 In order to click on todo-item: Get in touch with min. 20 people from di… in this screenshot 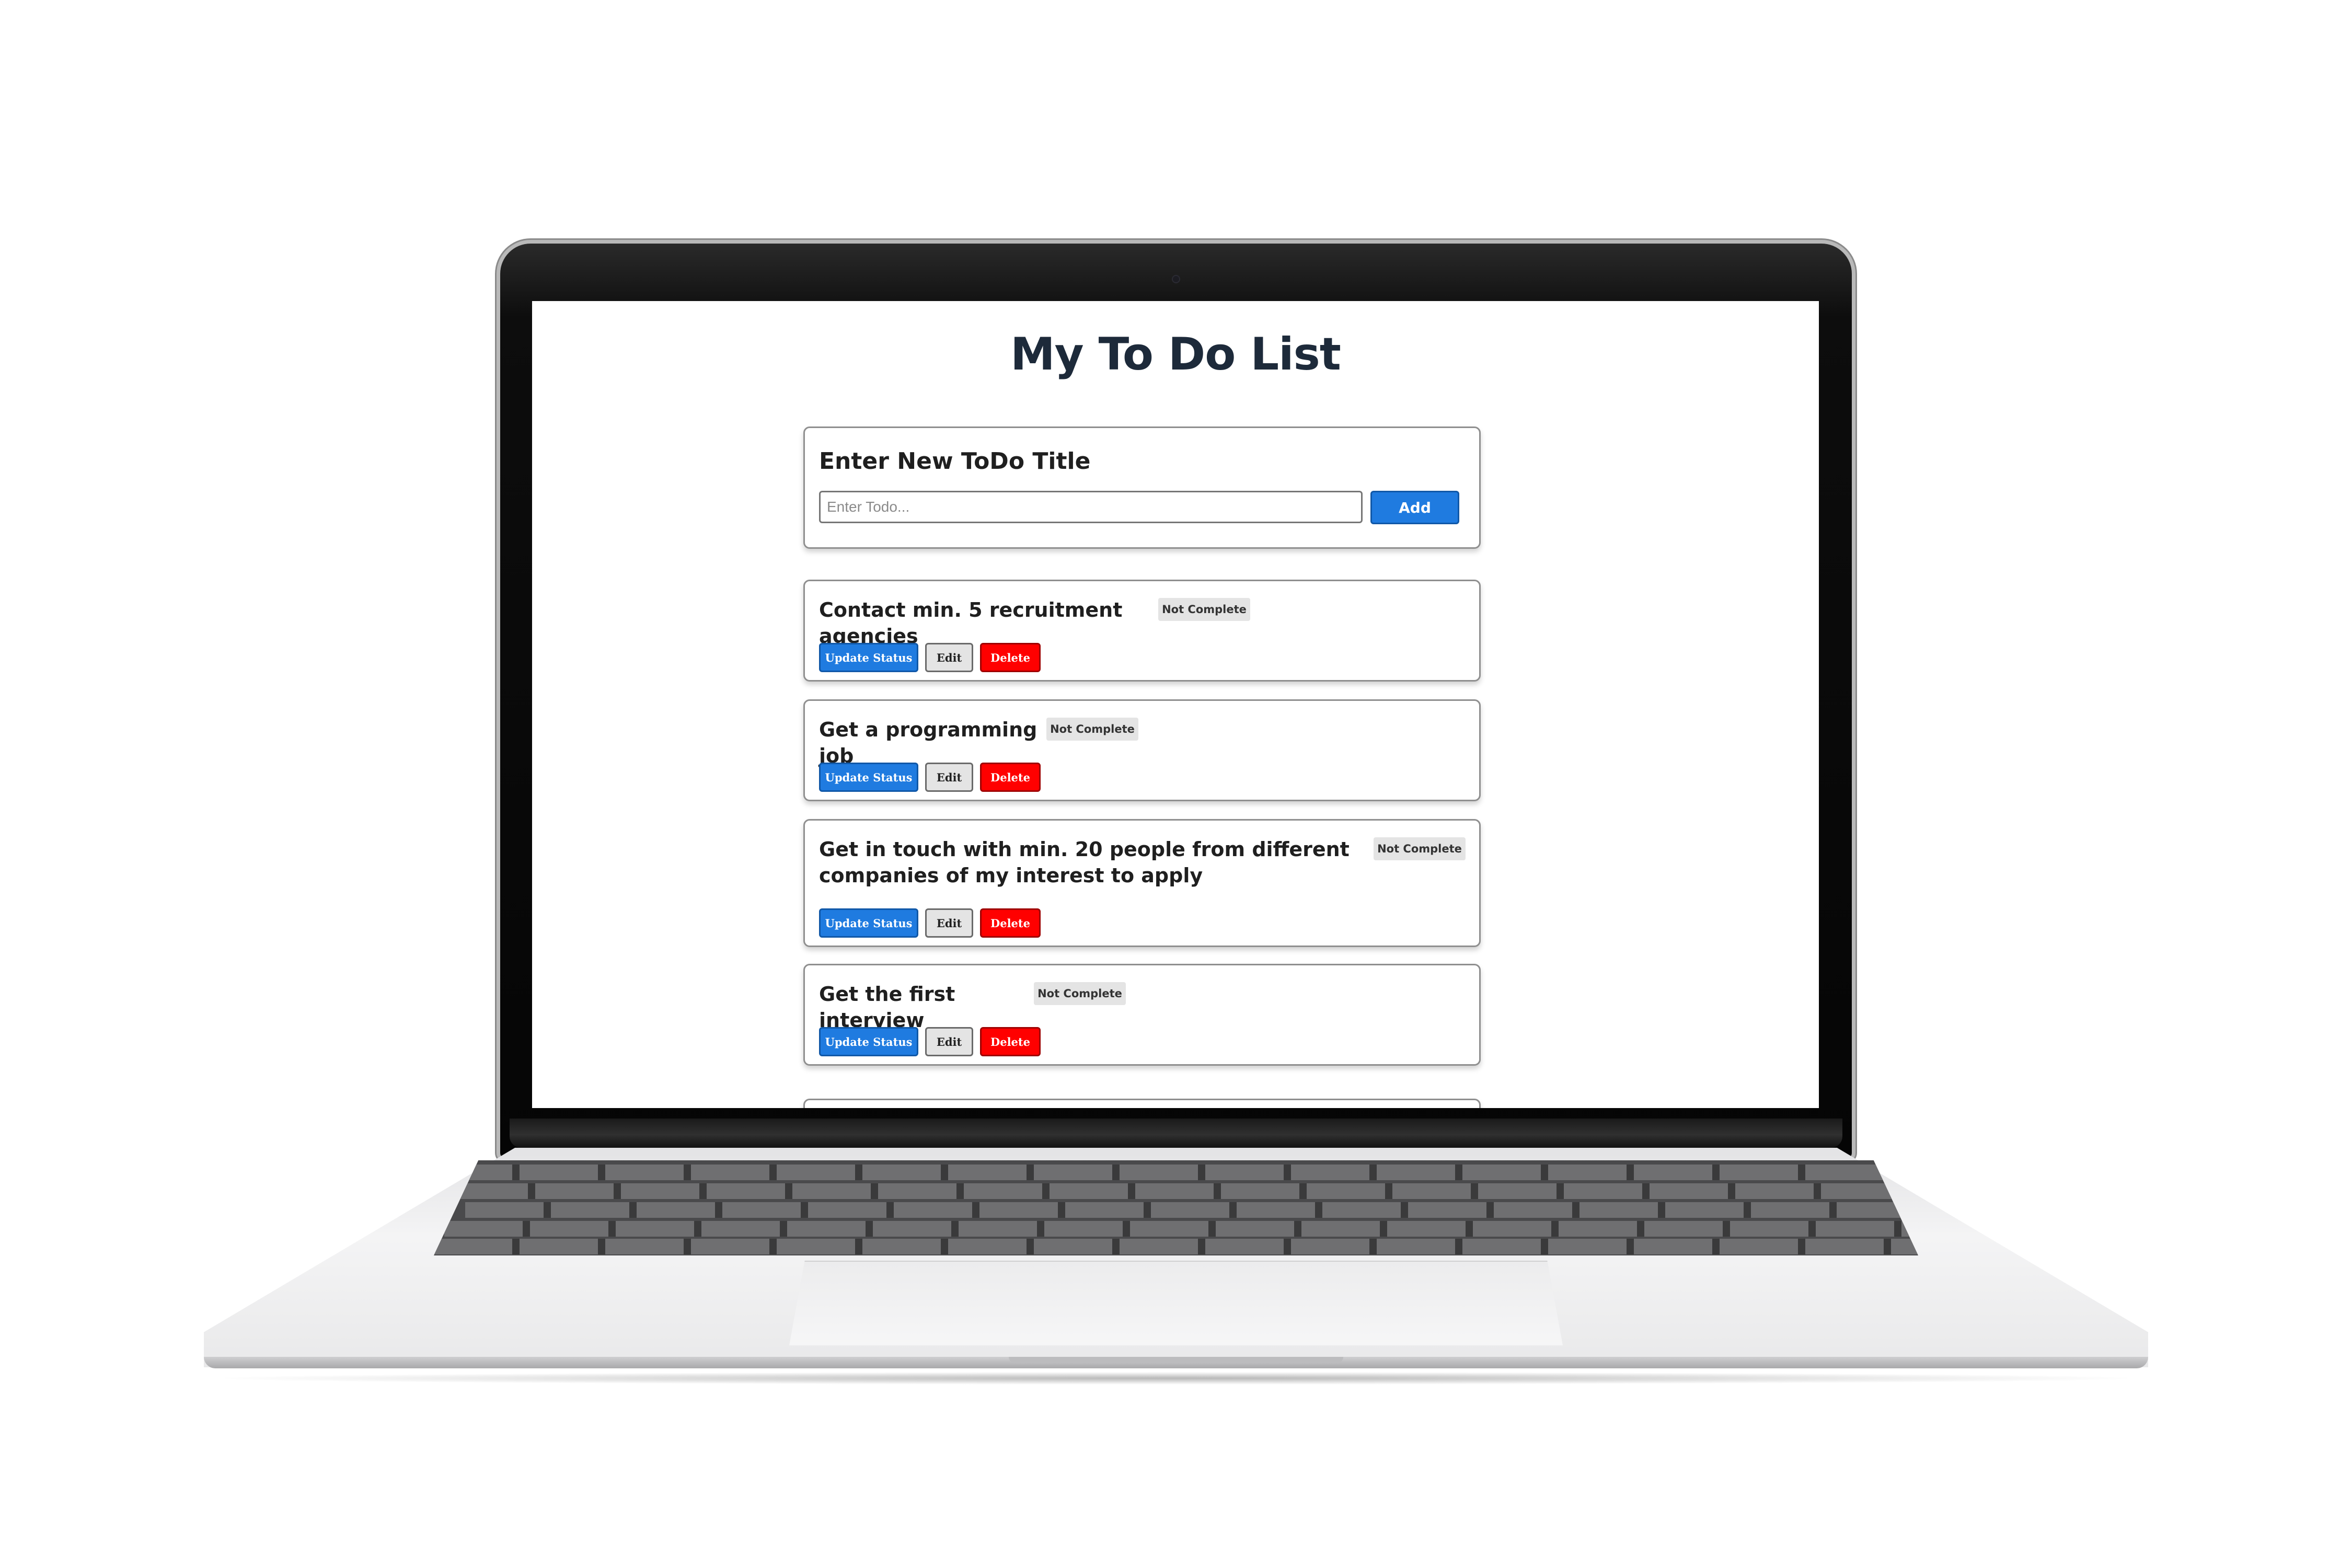, I will do `click(1142, 883)`.